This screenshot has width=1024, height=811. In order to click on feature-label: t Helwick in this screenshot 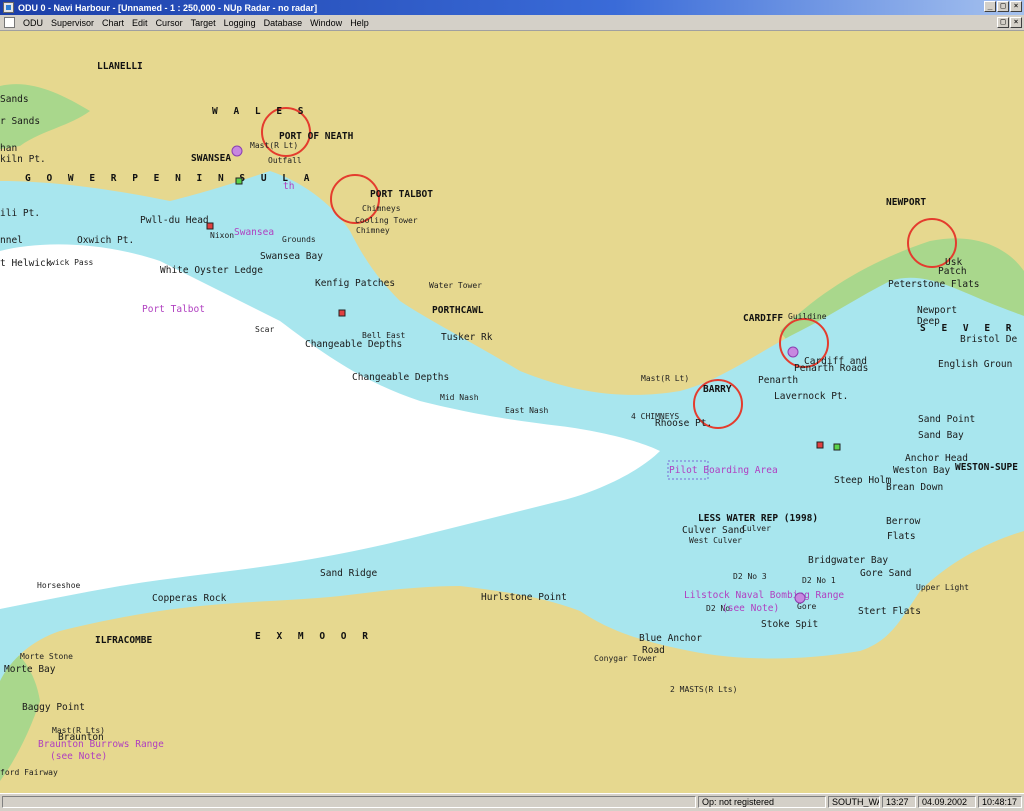, I will do `click(26, 263)`.